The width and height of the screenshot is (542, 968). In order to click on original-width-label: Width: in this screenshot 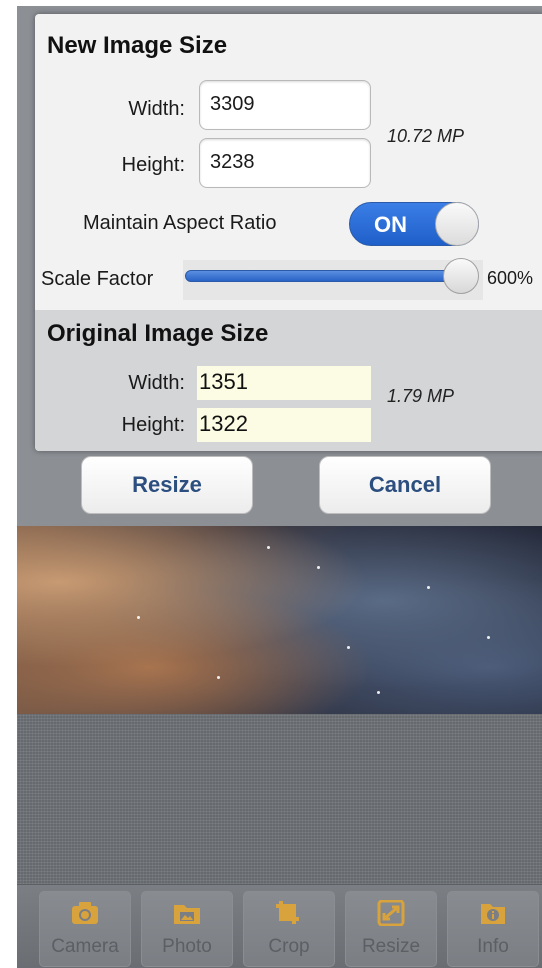, I will do `click(156, 383)`.